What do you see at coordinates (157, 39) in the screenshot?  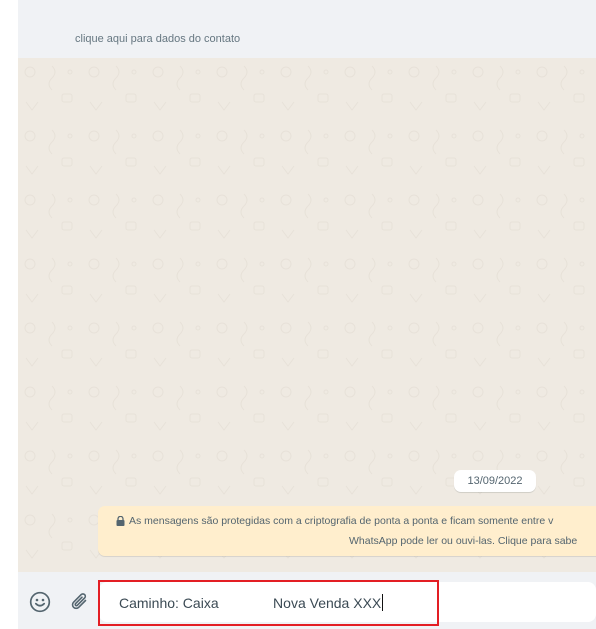 I see `contact-info-hint: clique aqui para dados do contato` at bounding box center [157, 39].